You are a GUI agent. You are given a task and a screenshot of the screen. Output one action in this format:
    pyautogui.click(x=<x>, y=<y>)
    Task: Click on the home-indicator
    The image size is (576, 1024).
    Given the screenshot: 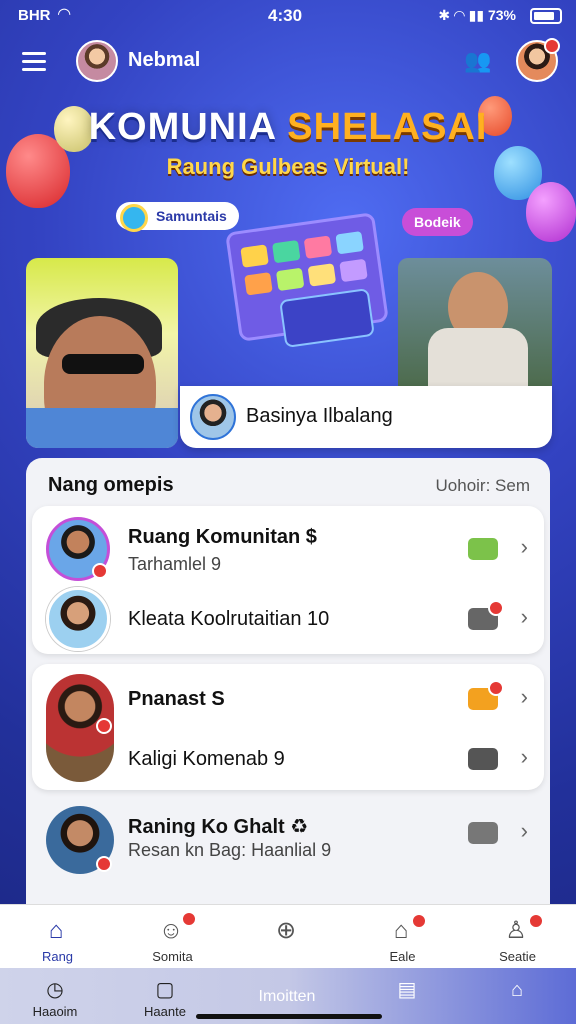 What is the action you would take?
    pyautogui.click(x=289, y=1016)
    